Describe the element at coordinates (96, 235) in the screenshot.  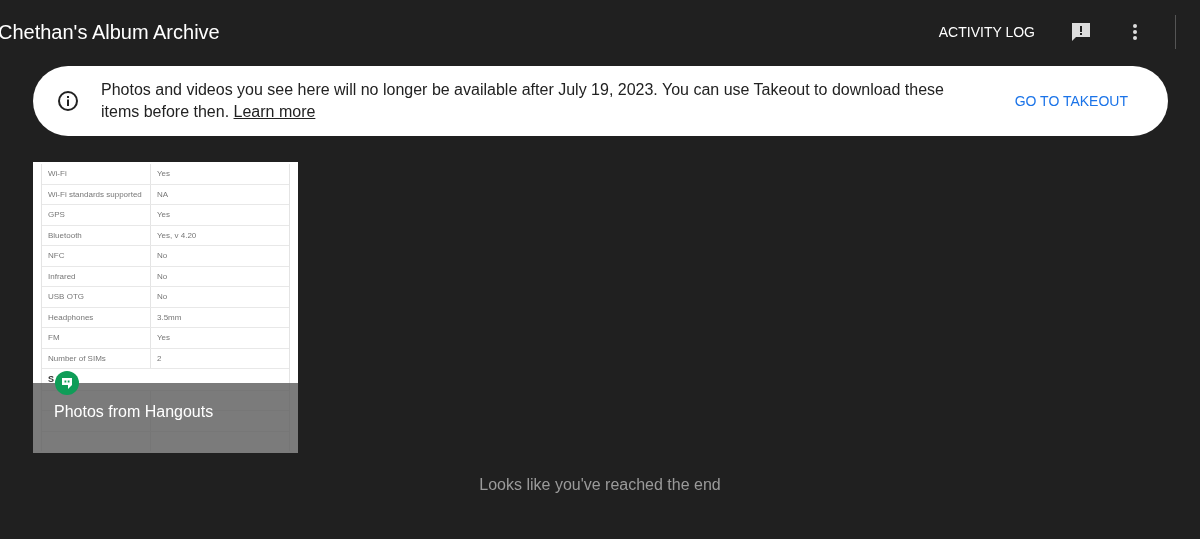
I see `table-cell: Bluetooth` at that location.